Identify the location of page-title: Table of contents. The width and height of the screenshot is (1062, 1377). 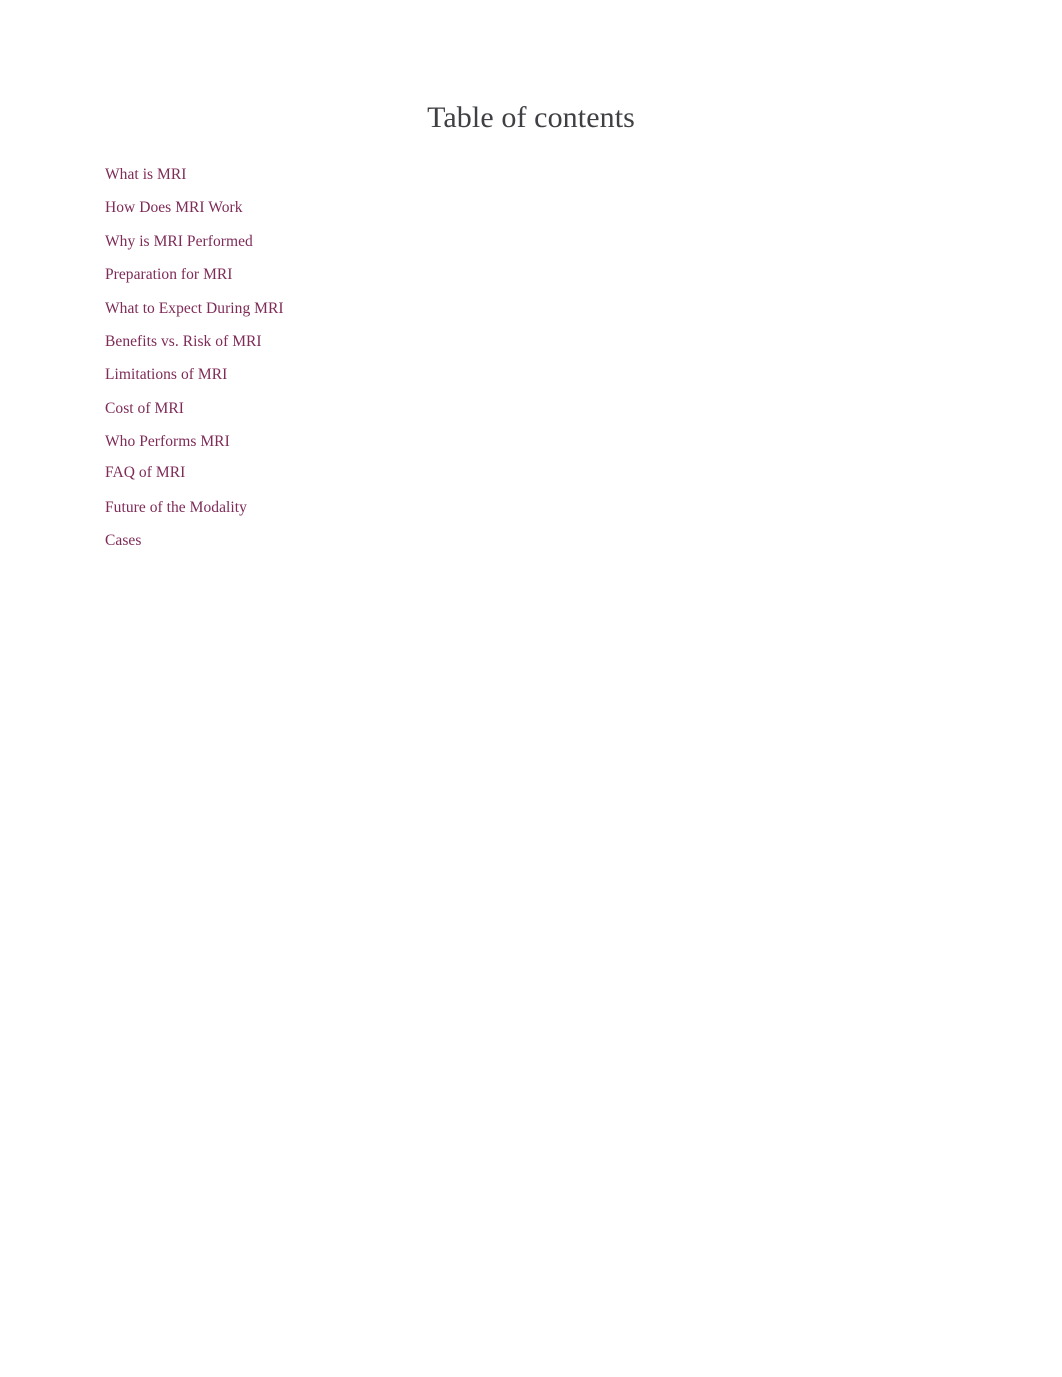
(531, 118).